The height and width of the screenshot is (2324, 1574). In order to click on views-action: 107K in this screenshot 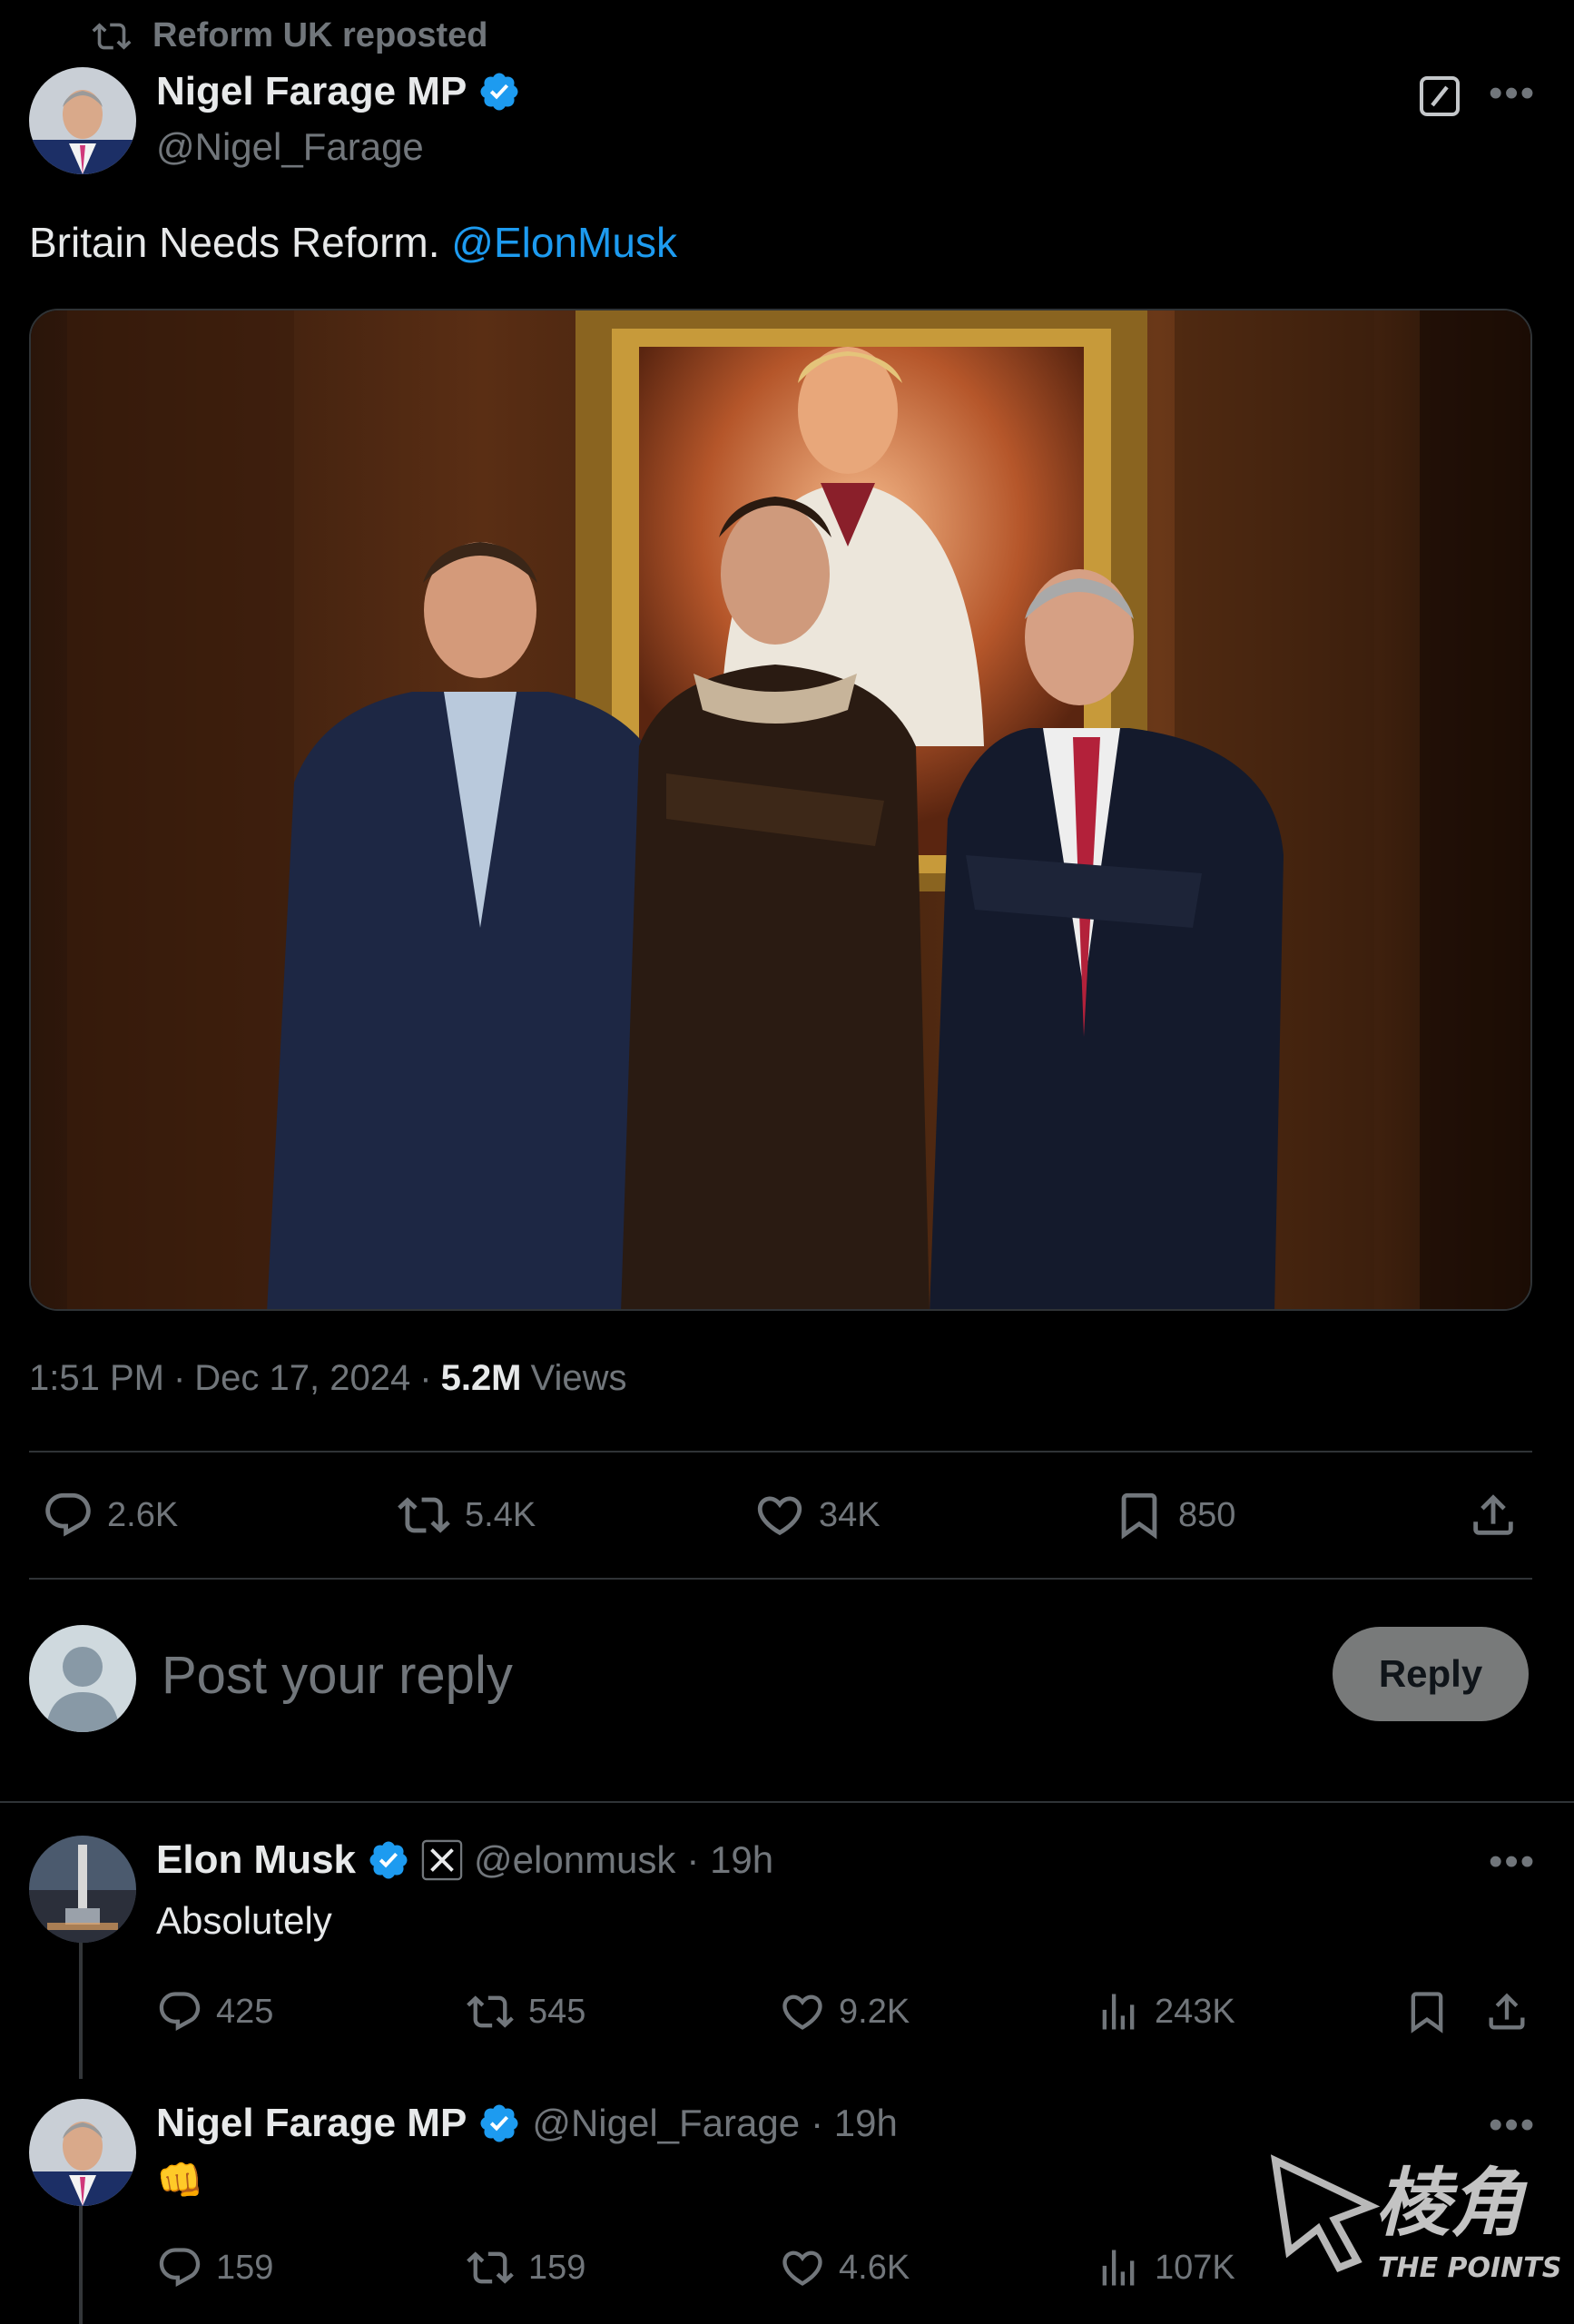, I will do `click(1165, 2267)`.